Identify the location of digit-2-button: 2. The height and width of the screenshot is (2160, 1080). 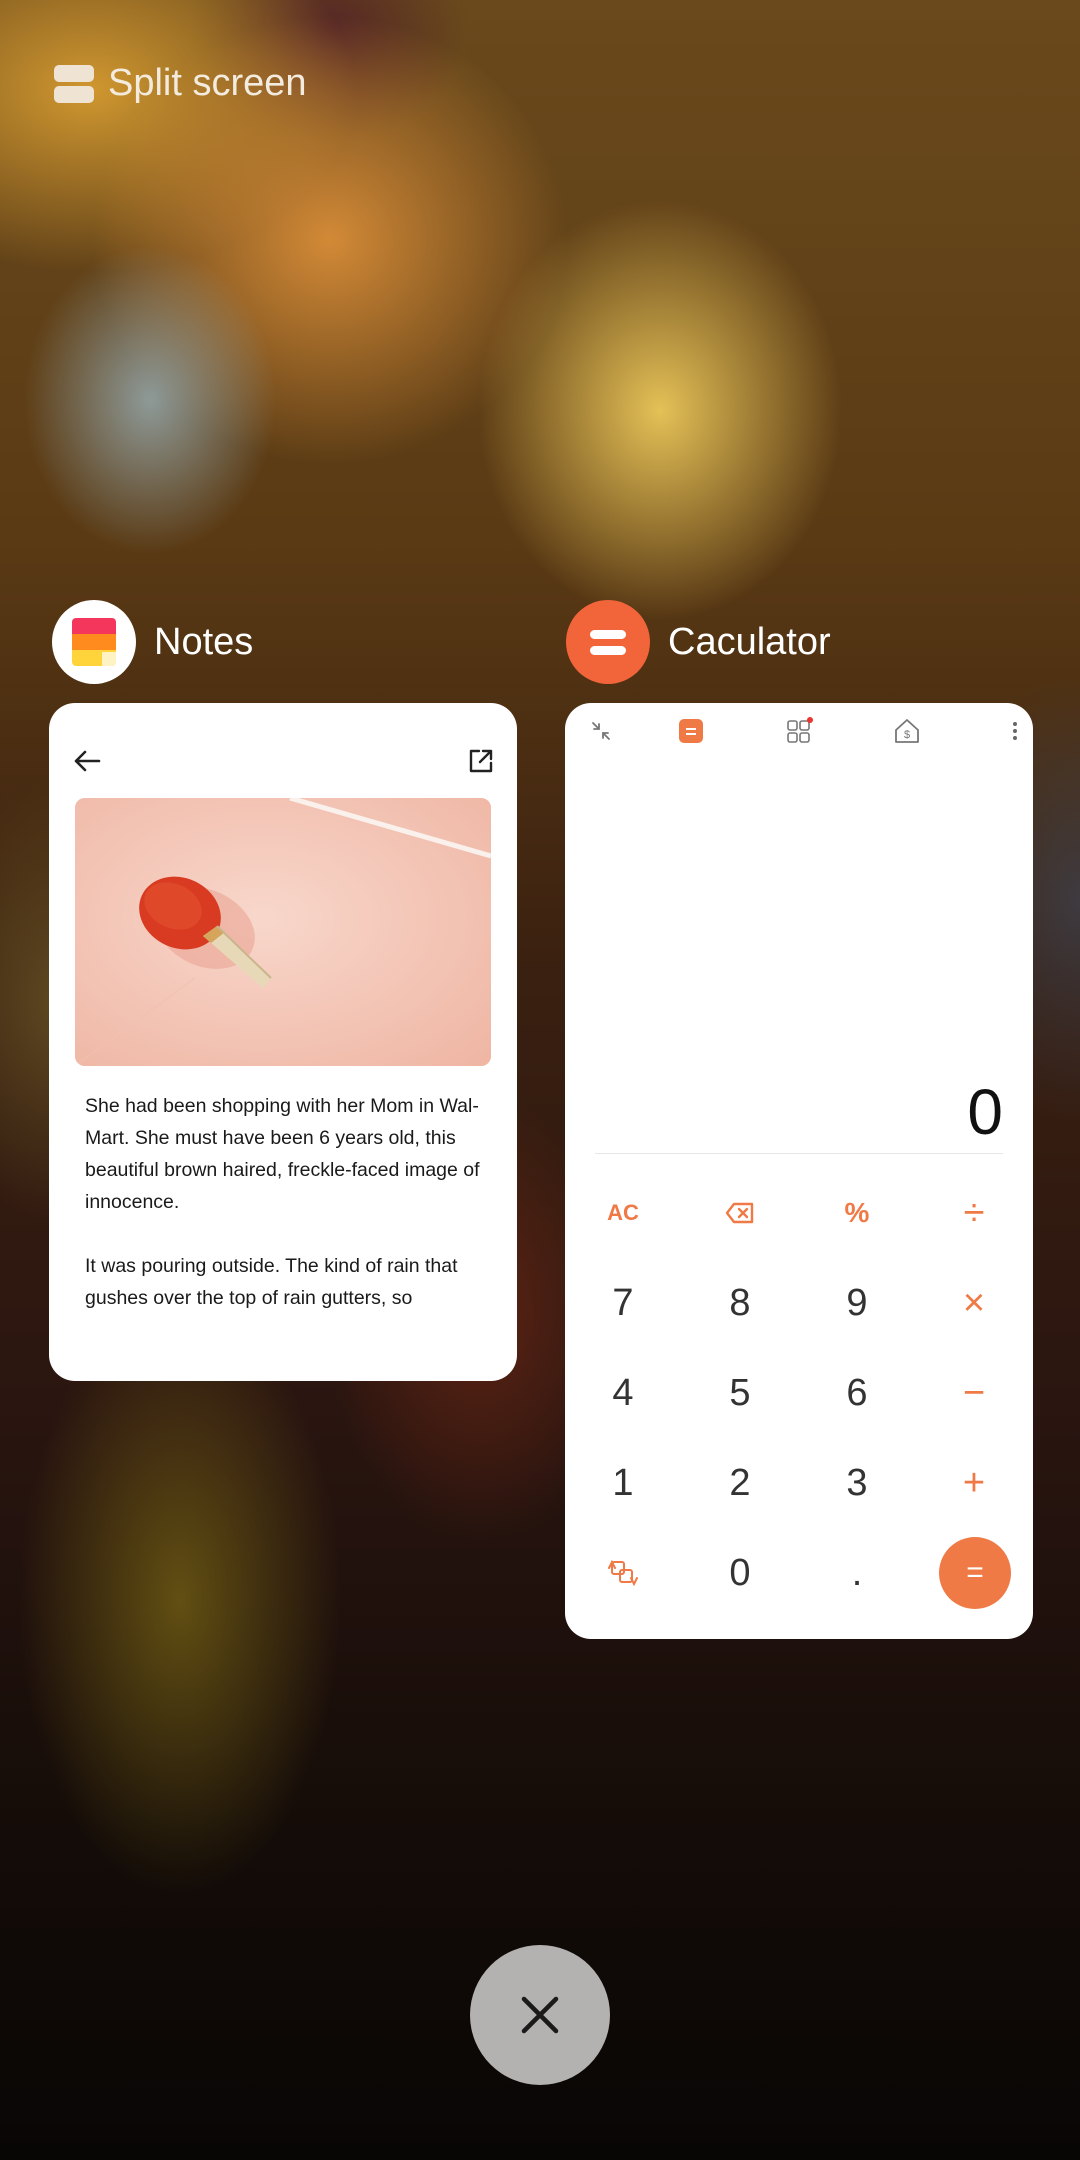
(740, 1483).